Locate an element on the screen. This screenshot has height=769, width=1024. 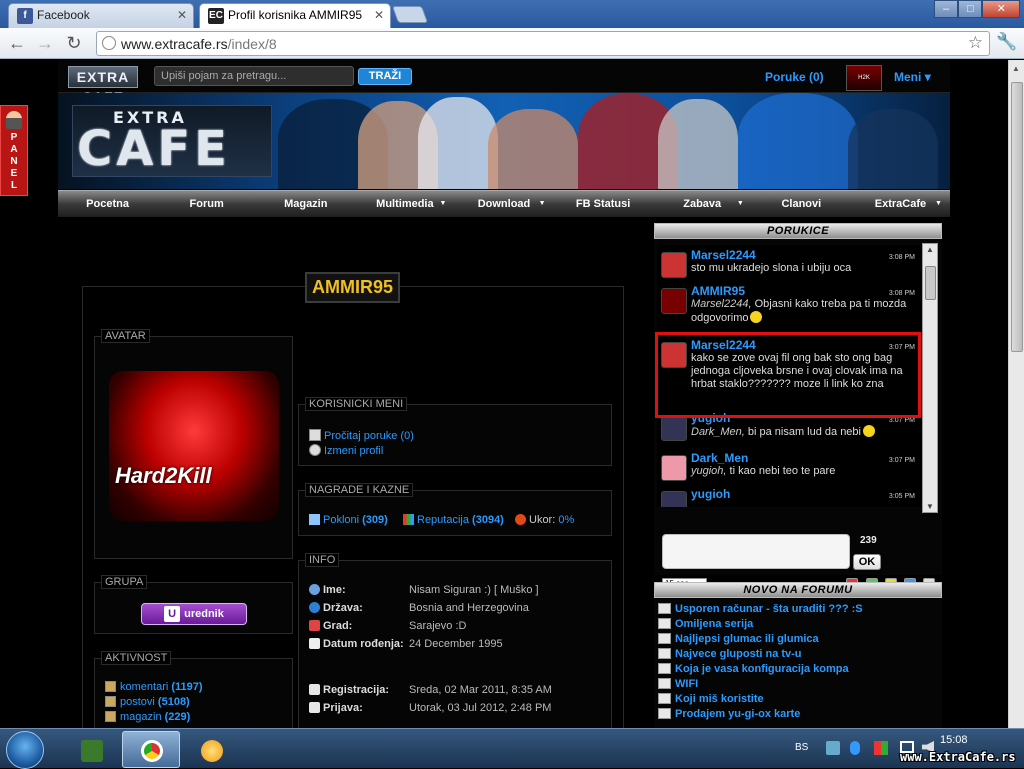
messages-link: Poruke (0) is located at coordinates (794, 77).